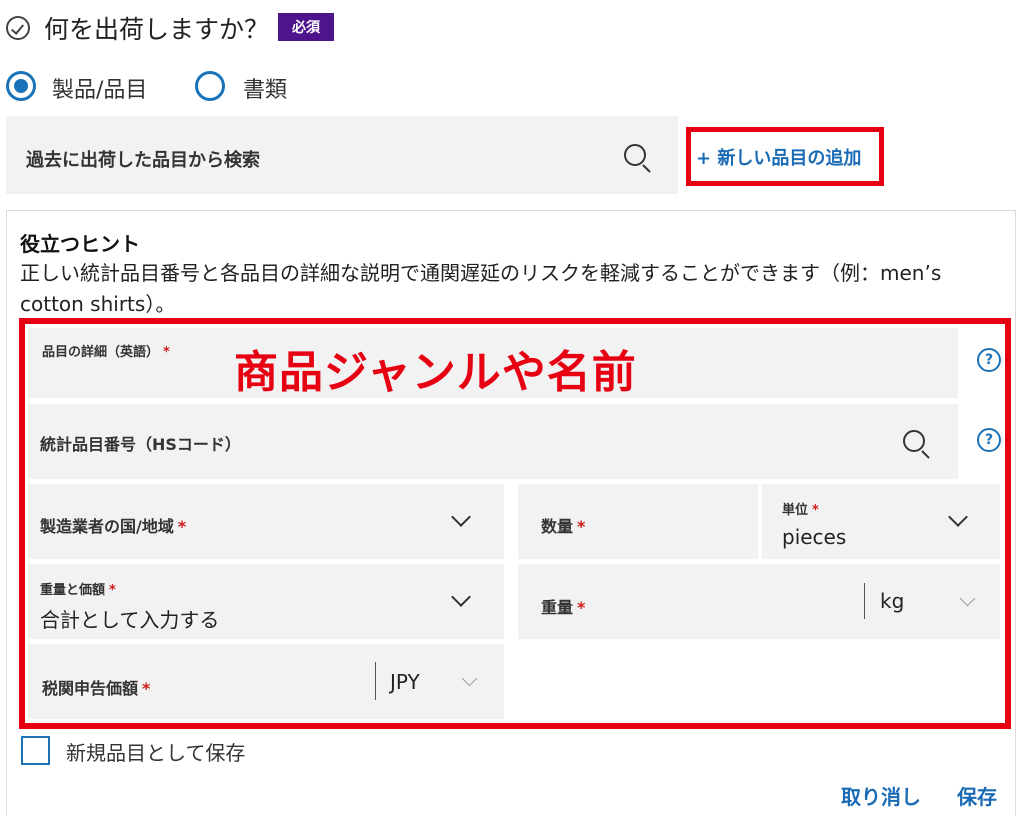 The height and width of the screenshot is (816, 1024). Describe the element at coordinates (157, 29) in the screenshot. I see `question-title: 何を出荷しますか？` at that location.